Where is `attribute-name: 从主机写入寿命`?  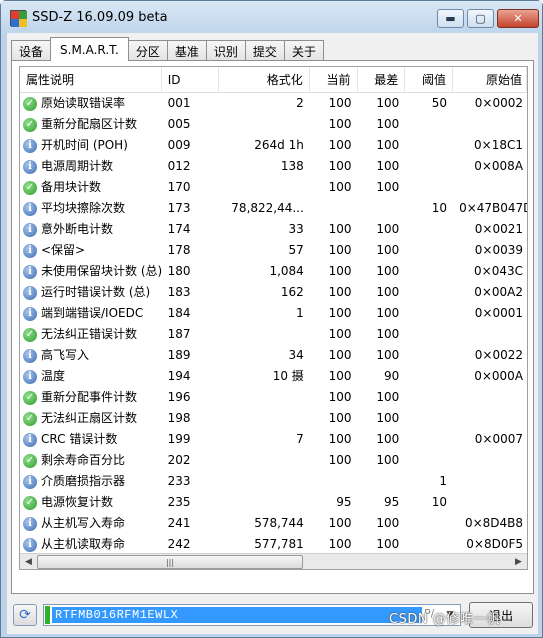
attribute-name: 从主机写入寿命 is located at coordinates (83, 523).